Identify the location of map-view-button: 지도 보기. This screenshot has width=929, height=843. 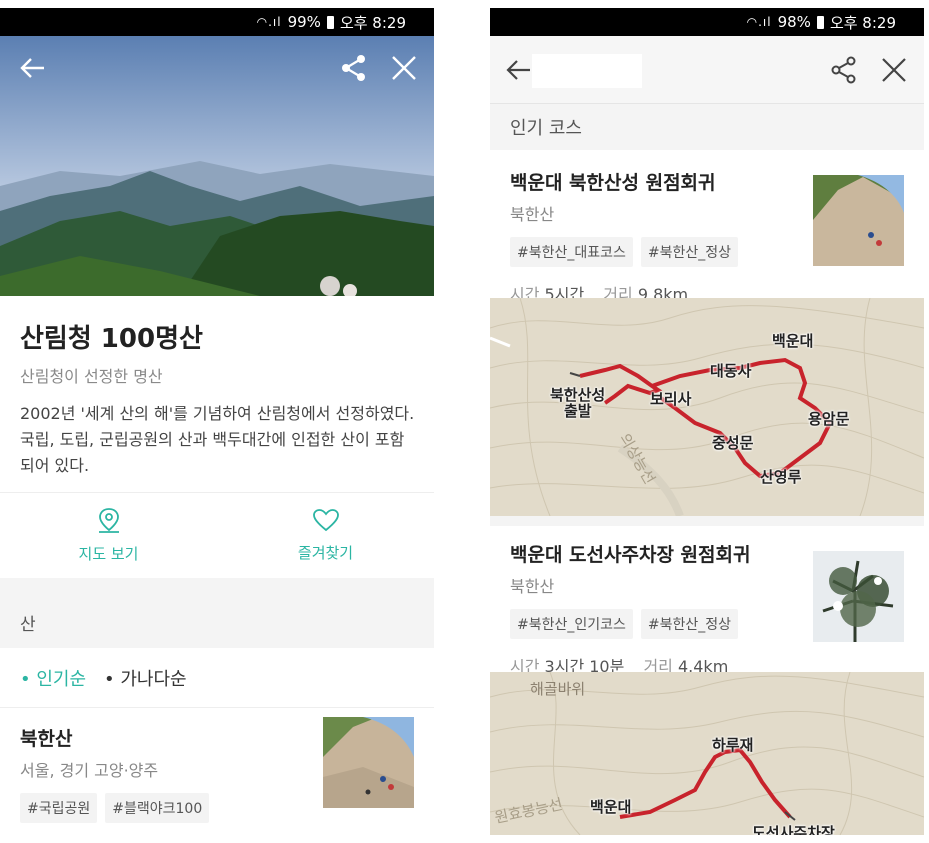
(108, 535).